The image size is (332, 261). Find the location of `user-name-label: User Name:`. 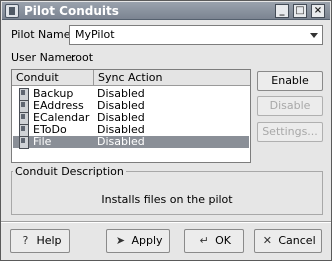

user-name-label: User Name: is located at coordinates (43, 57).